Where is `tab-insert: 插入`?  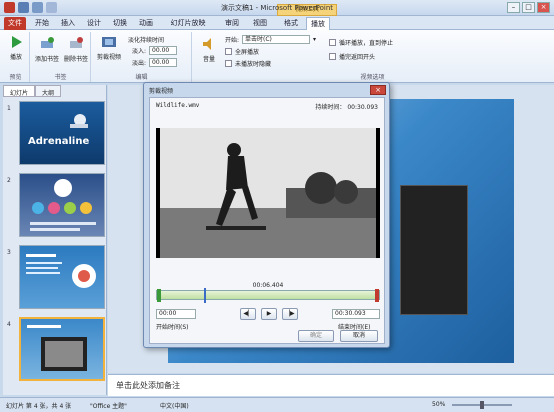
tab-insert: 插入 is located at coordinates (68, 23).